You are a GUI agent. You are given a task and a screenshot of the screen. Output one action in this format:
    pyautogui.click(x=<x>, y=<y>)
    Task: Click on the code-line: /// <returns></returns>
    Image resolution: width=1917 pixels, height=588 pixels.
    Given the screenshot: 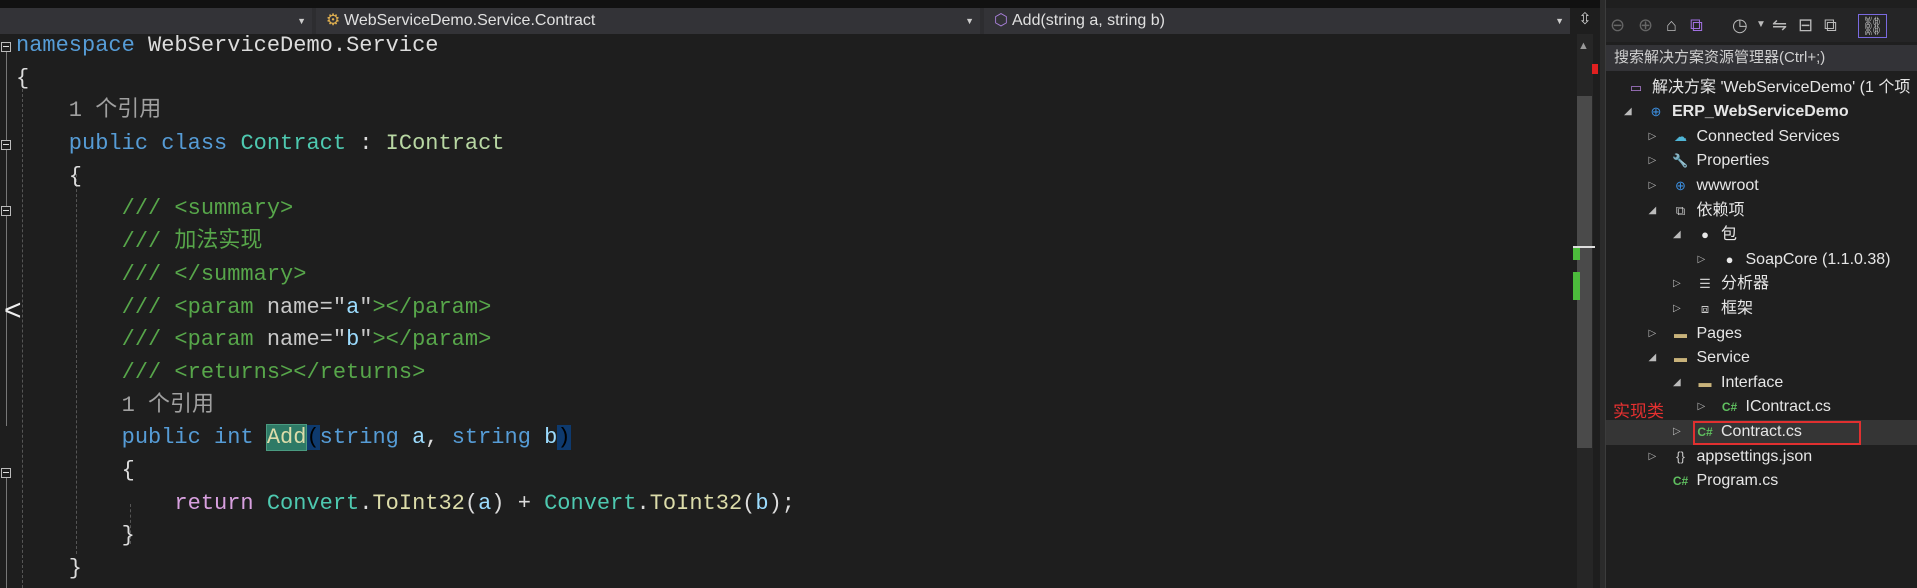 What is the action you would take?
    pyautogui.click(x=405, y=373)
    